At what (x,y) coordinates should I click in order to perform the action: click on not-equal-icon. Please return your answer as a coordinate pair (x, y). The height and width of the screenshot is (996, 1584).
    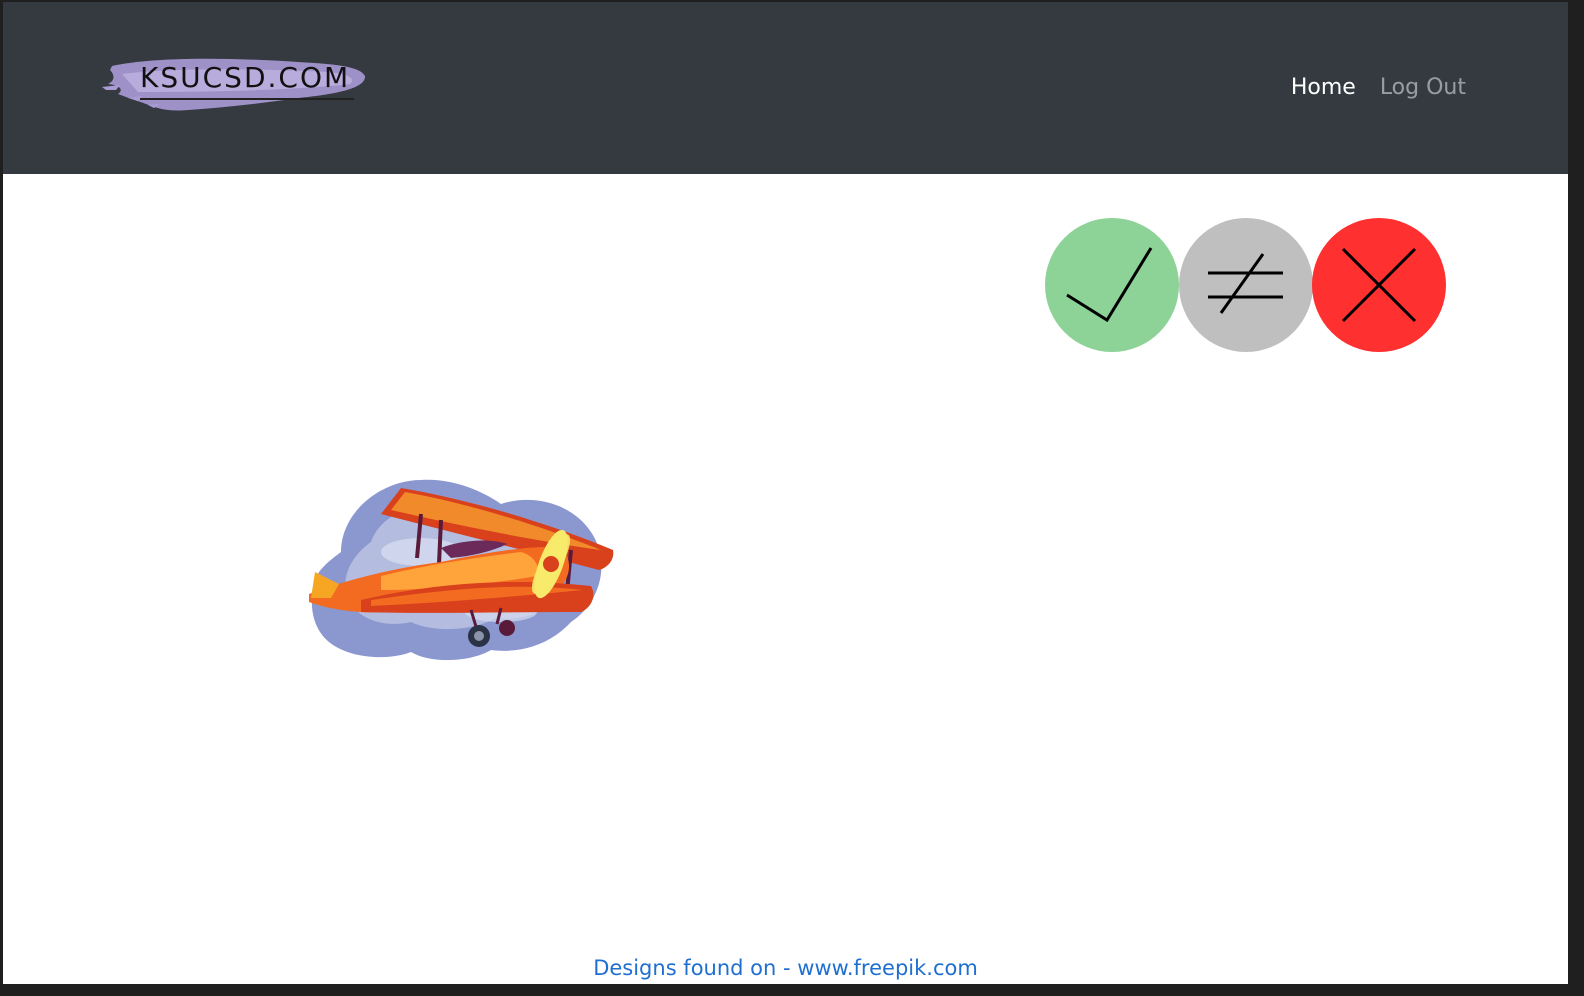
    Looking at the image, I should click on (1245, 283).